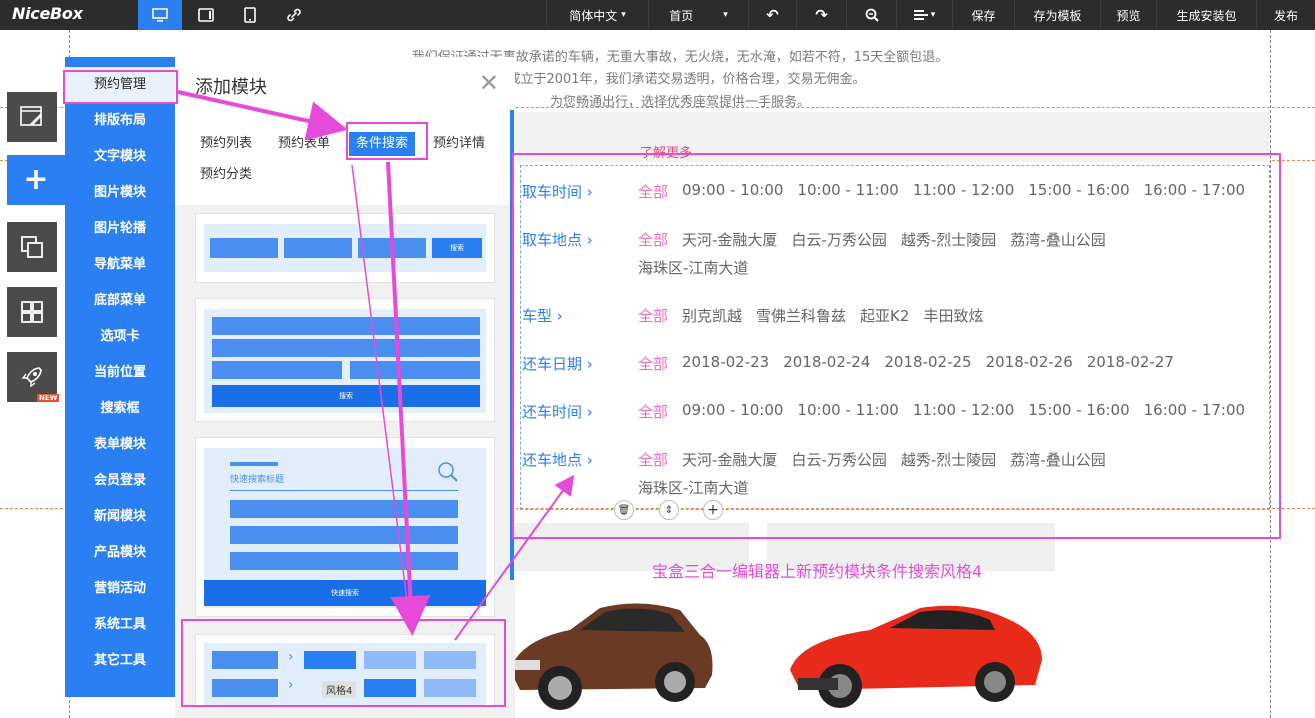 The height and width of the screenshot is (718, 1315). I want to click on undo-icon: ↶, so click(772, 15).